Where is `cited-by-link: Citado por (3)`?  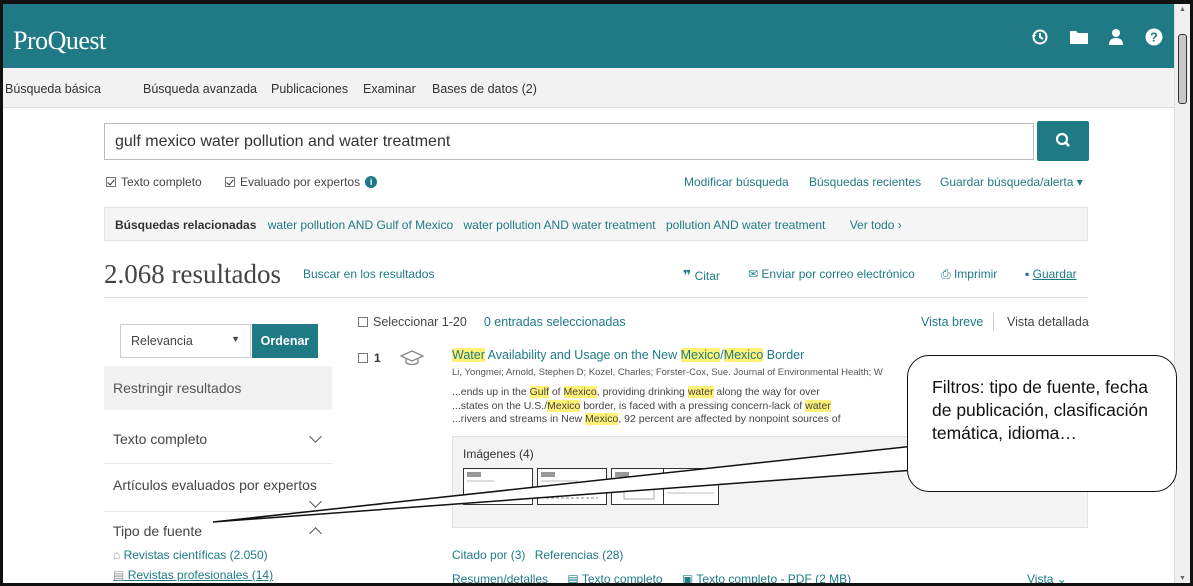
cited-by-link: Citado por (3) is located at coordinates (488, 555).